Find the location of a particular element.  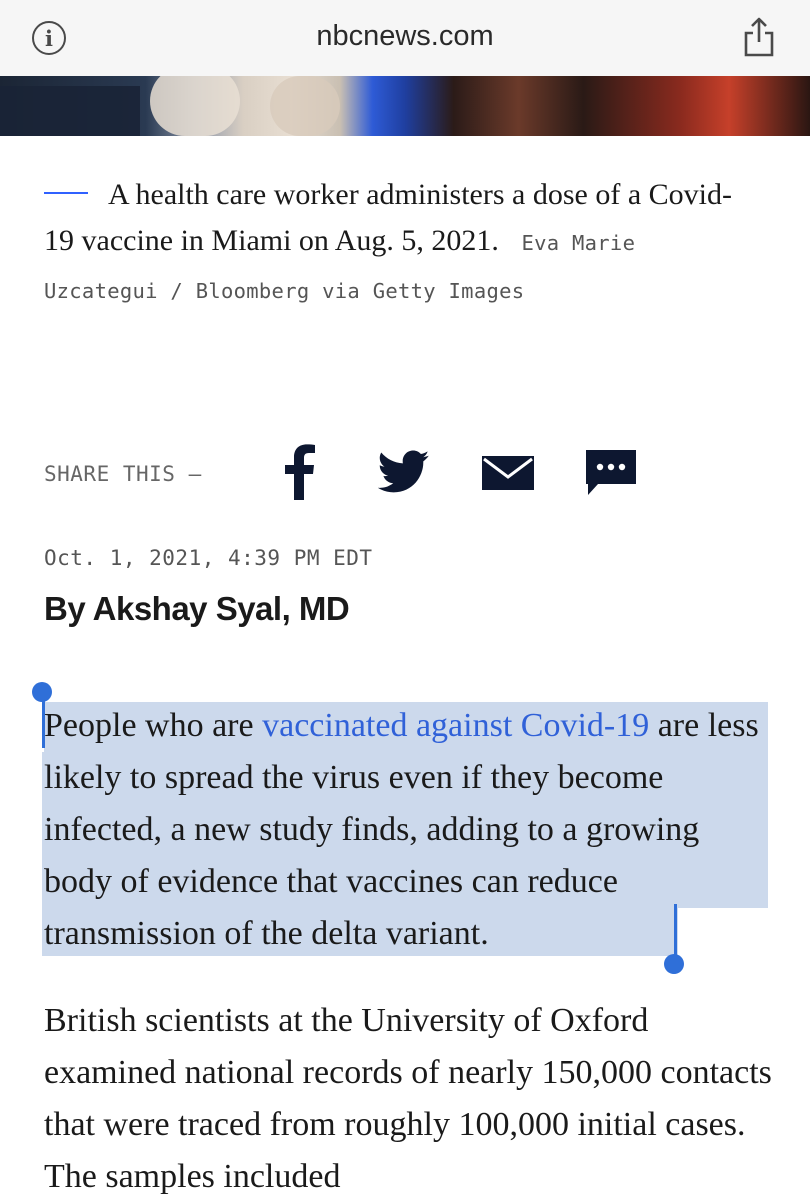

browser-url-bar: i nbcnews.com is located at coordinates (405, 38).